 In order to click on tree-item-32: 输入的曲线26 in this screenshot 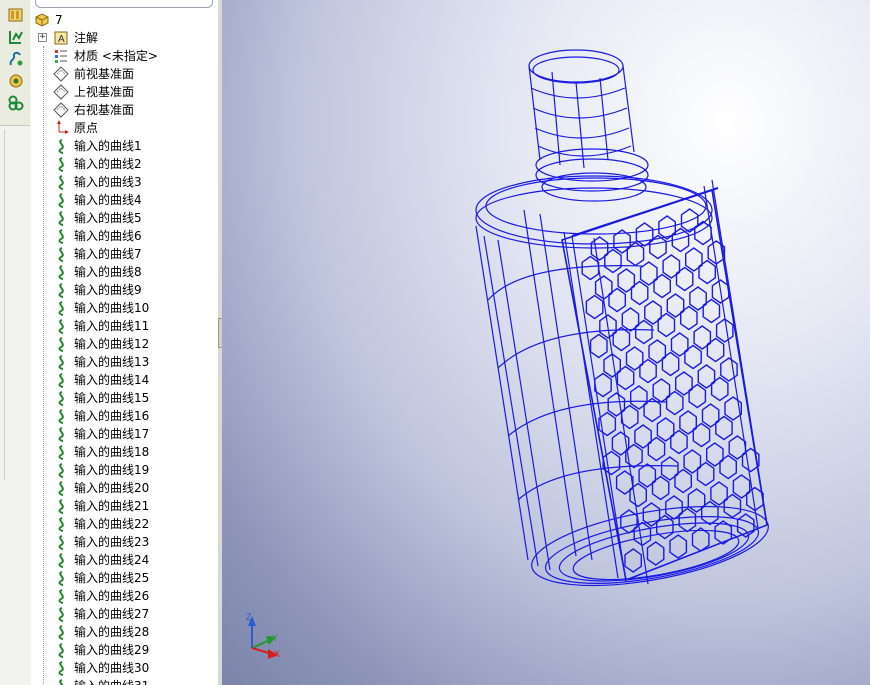, I will do `click(124, 596)`.